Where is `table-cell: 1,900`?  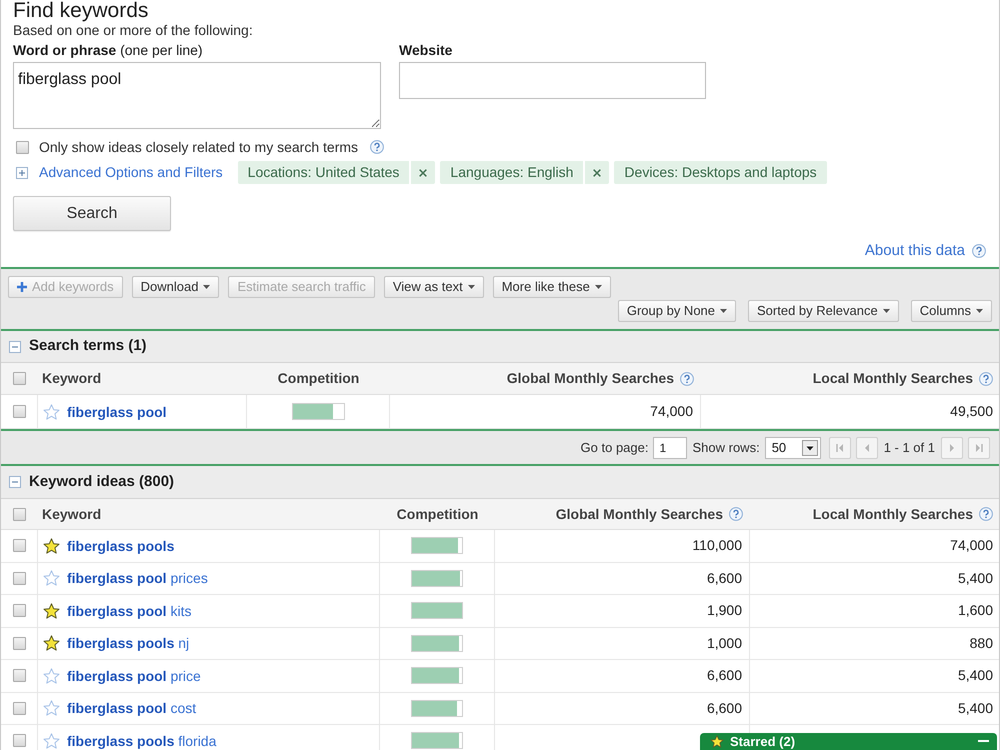
table-cell: 1,900 is located at coordinates (622, 610).